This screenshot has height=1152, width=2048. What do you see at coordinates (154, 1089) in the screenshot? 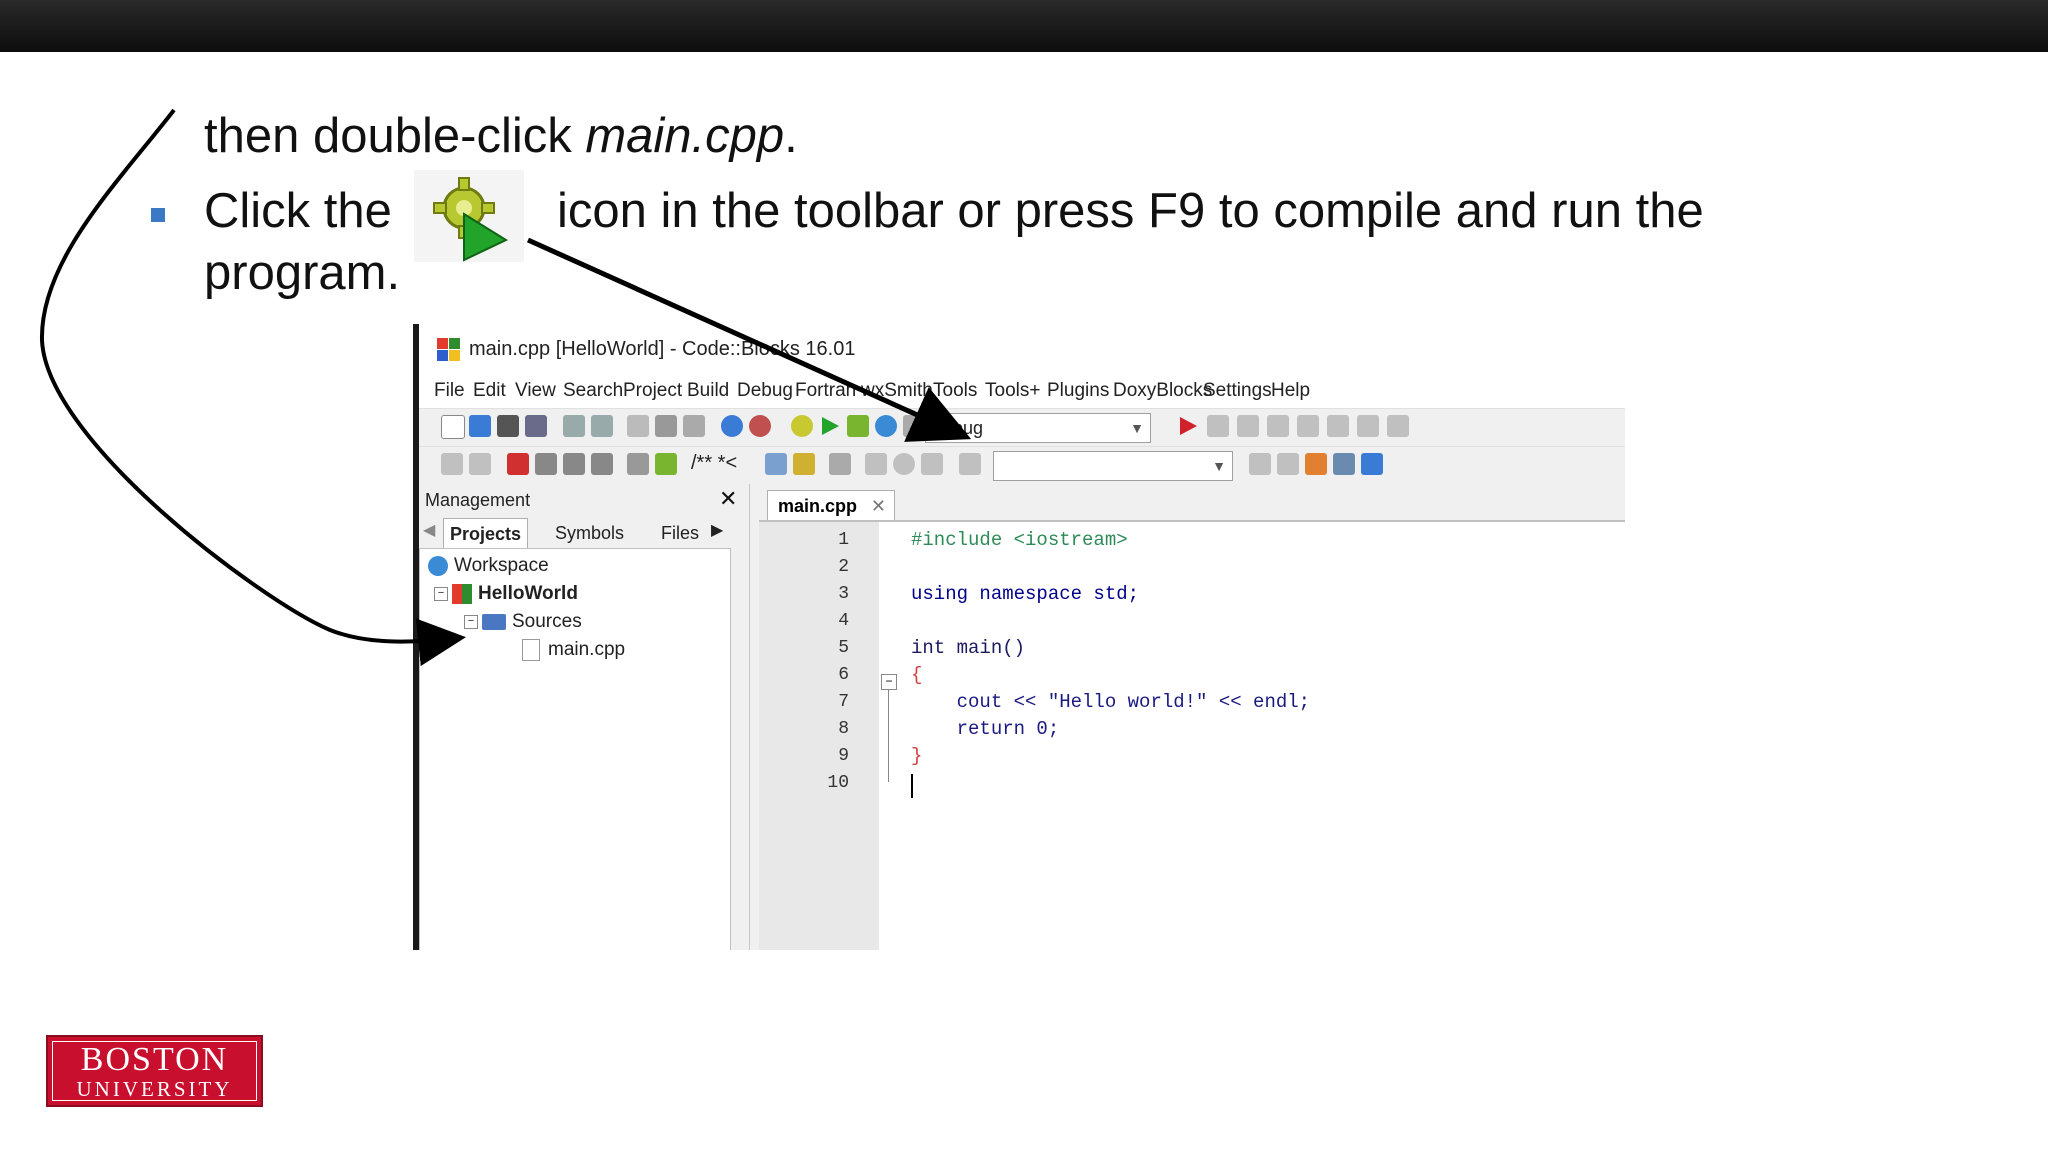
I see `logo-line-2: UNIVERSITY` at bounding box center [154, 1089].